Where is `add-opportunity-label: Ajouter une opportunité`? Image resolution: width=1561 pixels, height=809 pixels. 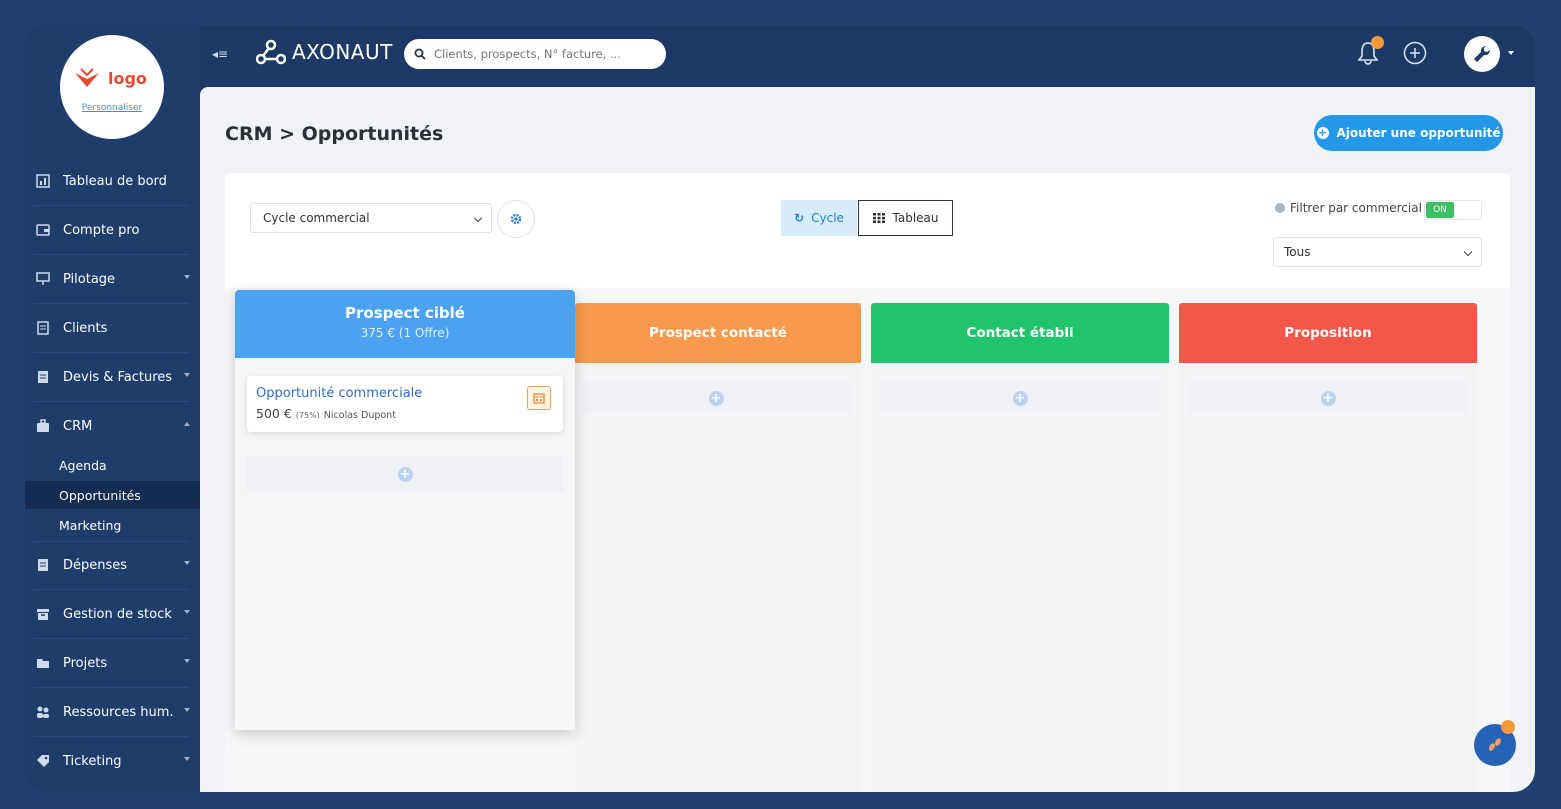
add-opportunity-label: Ajouter une opportunité is located at coordinates (1418, 133).